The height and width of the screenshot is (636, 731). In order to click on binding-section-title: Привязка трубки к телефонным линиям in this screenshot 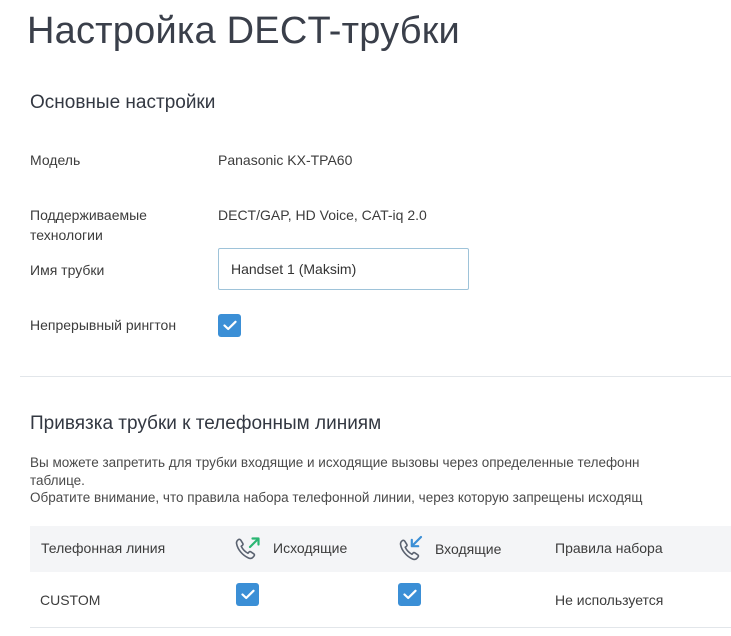, I will do `click(206, 423)`.